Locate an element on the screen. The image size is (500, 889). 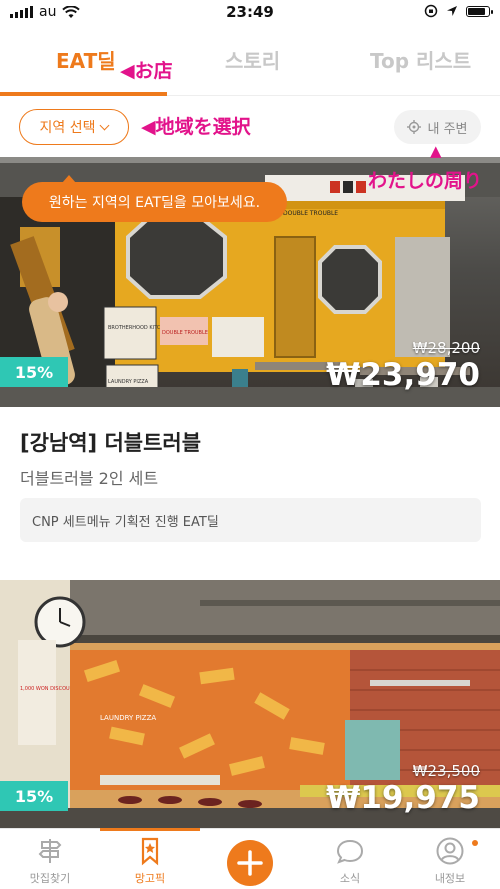
poster-laundry-pizza: LAUNDRY PIZZA is located at coordinates (128, 382).